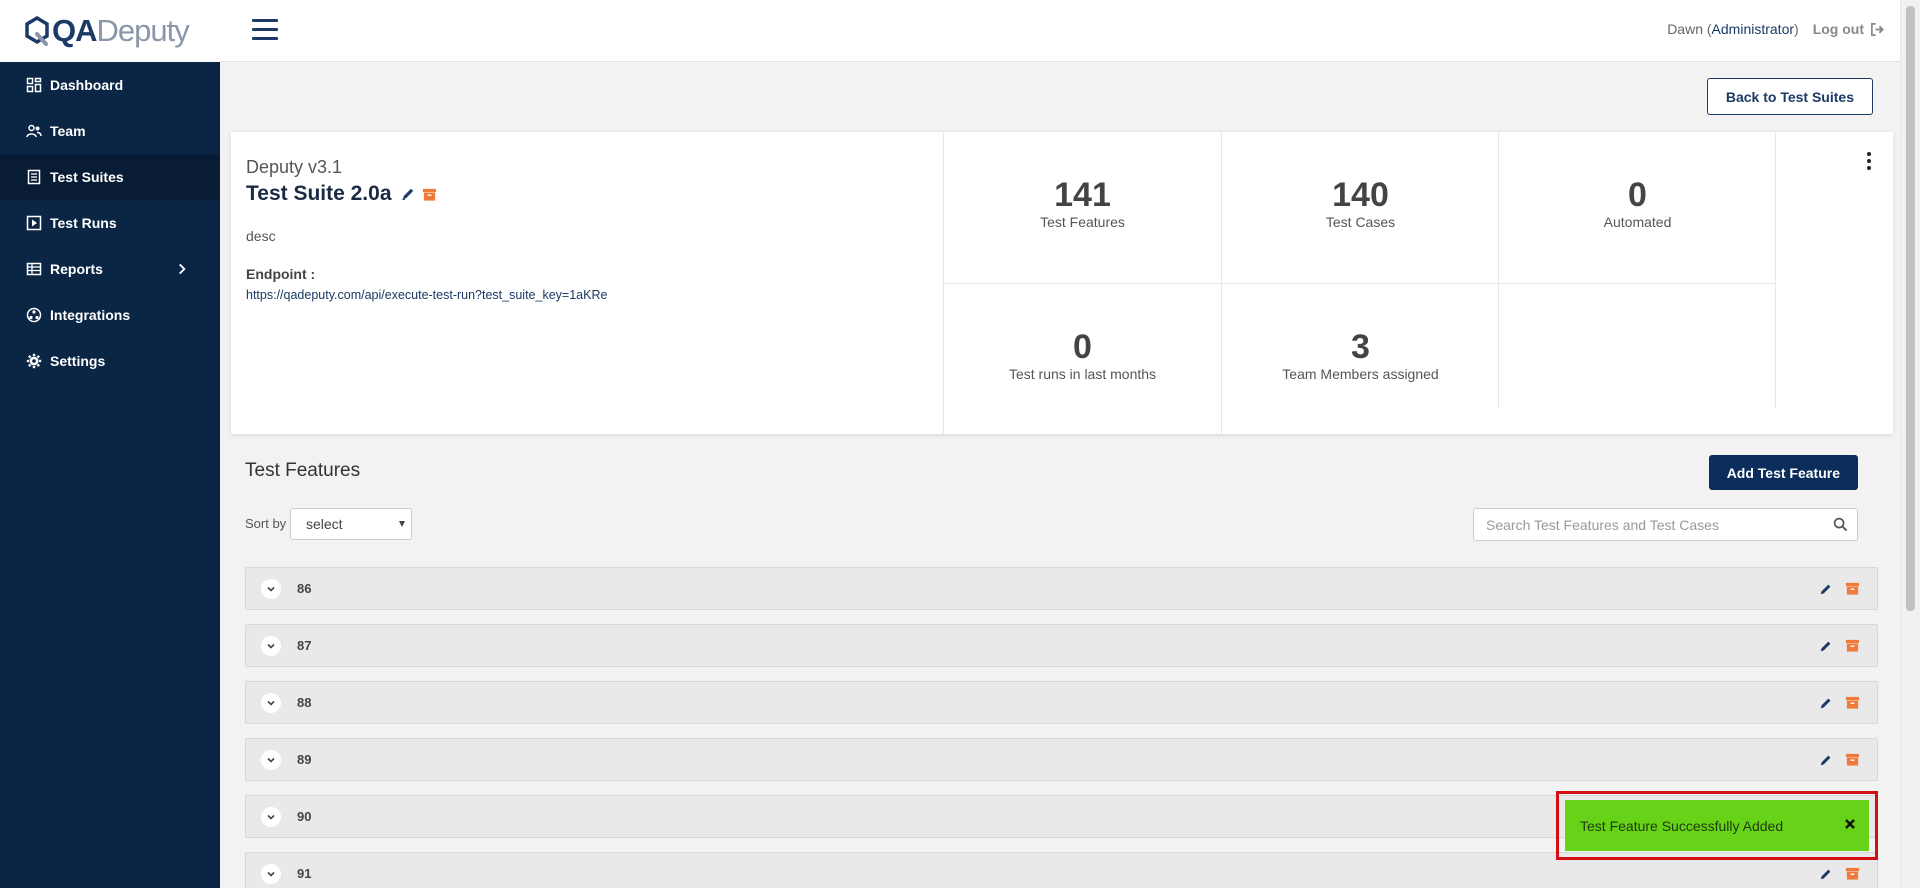 Image resolution: width=1920 pixels, height=888 pixels. I want to click on top-header: Dawn (Administrator) Log out, so click(1060, 31).